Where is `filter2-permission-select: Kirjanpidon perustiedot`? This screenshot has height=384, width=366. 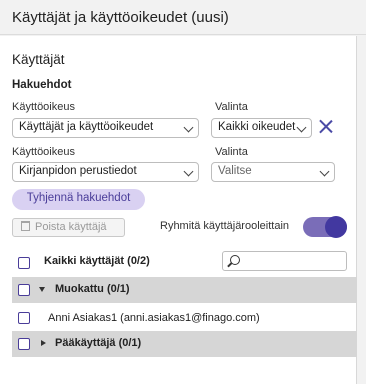 filter2-permission-select: Kirjanpidon perustiedot is located at coordinates (105, 172).